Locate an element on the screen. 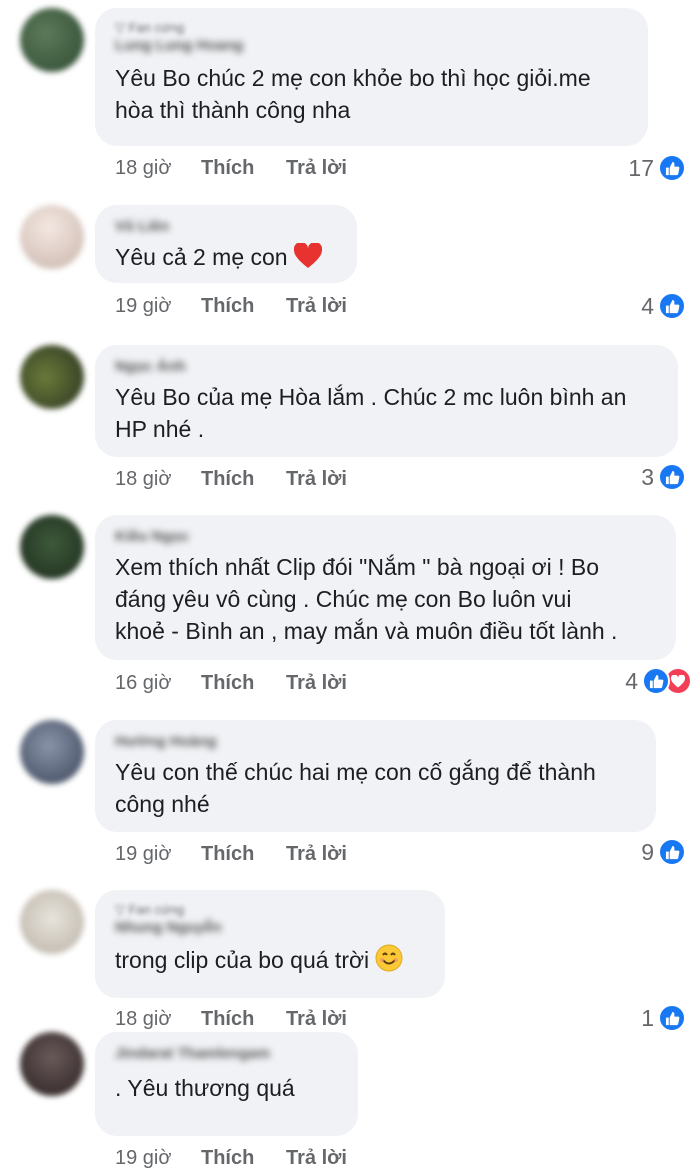 This screenshot has height=1175, width=700. reaction-count: 3 is located at coordinates (647, 476).